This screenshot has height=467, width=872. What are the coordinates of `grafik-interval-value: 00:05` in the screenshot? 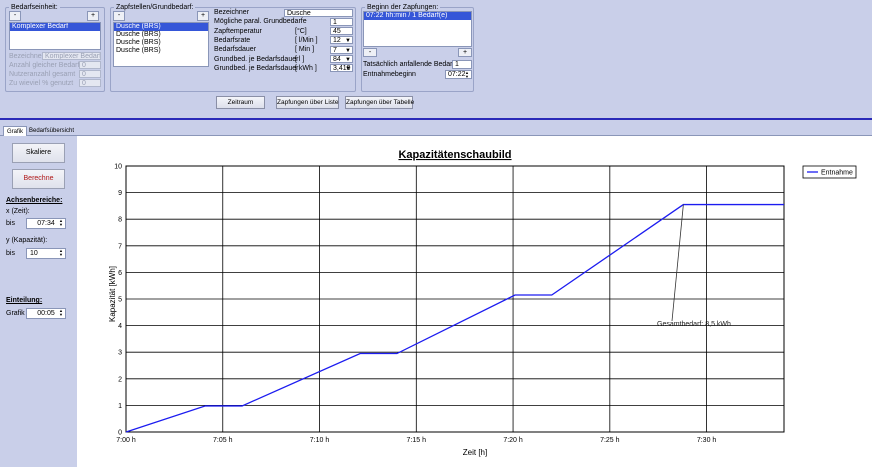 It's located at (46, 313).